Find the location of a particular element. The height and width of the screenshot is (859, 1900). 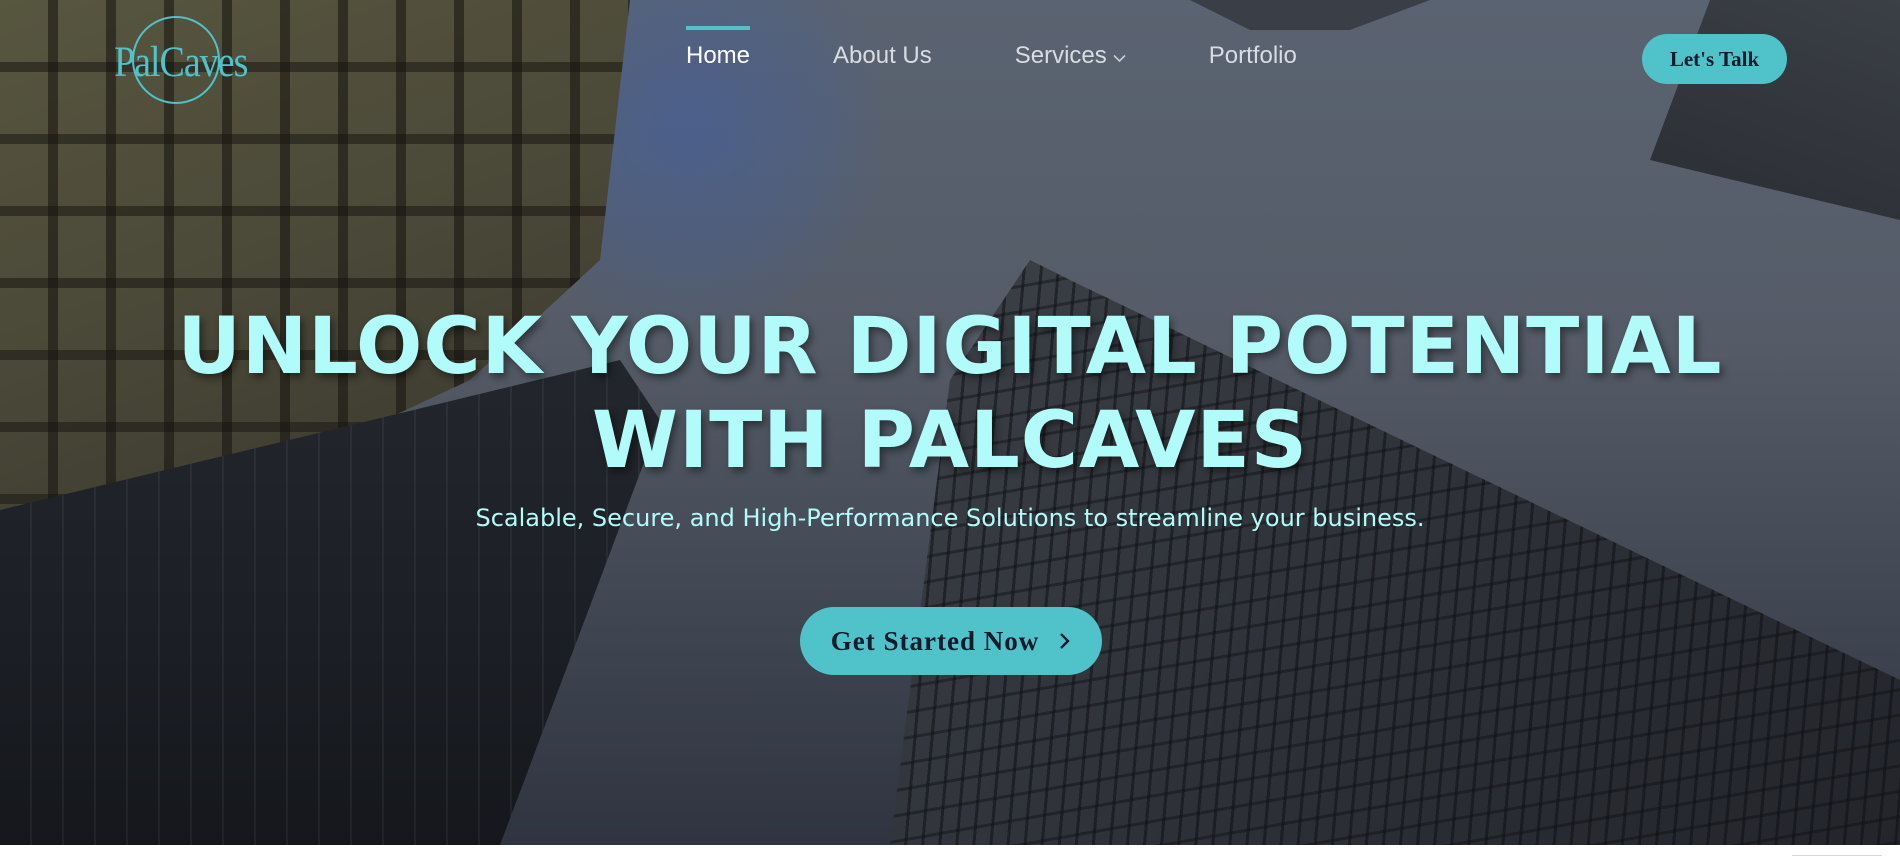

chevron-right-icon is located at coordinates (1065, 641).